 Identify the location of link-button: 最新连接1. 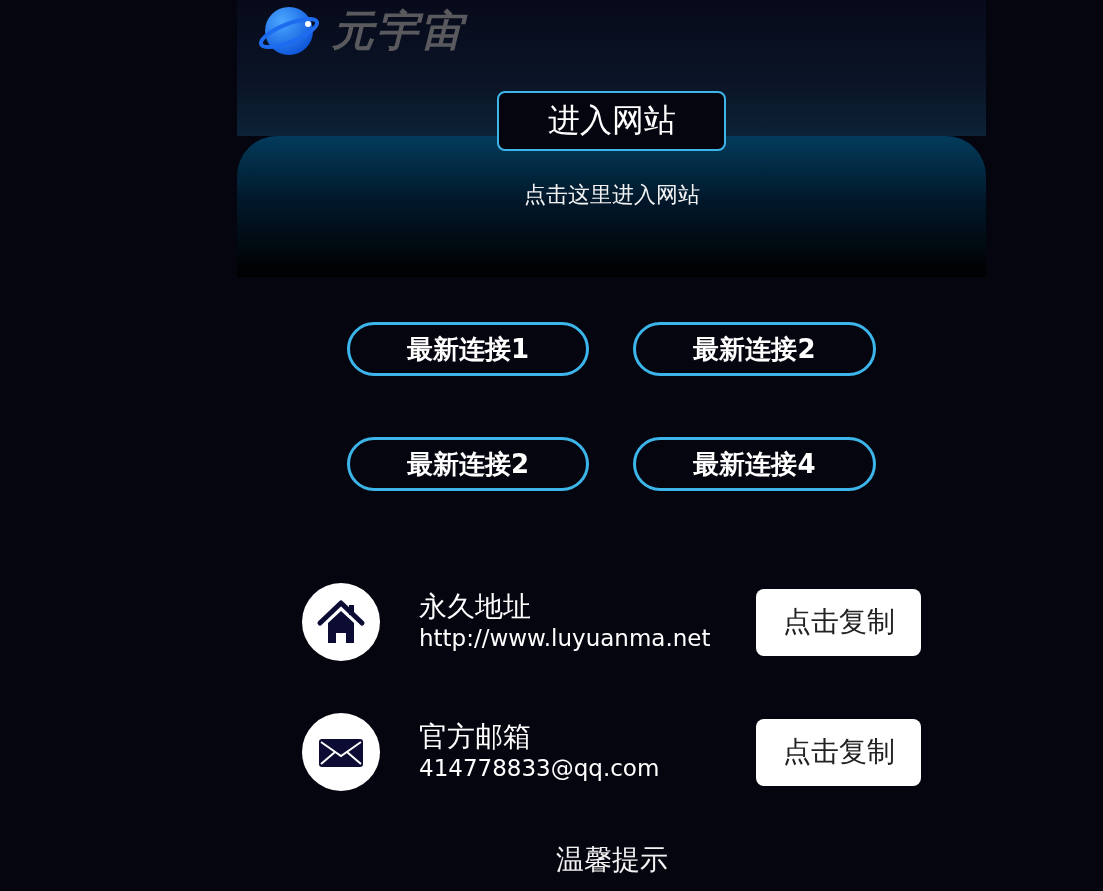
(468, 349).